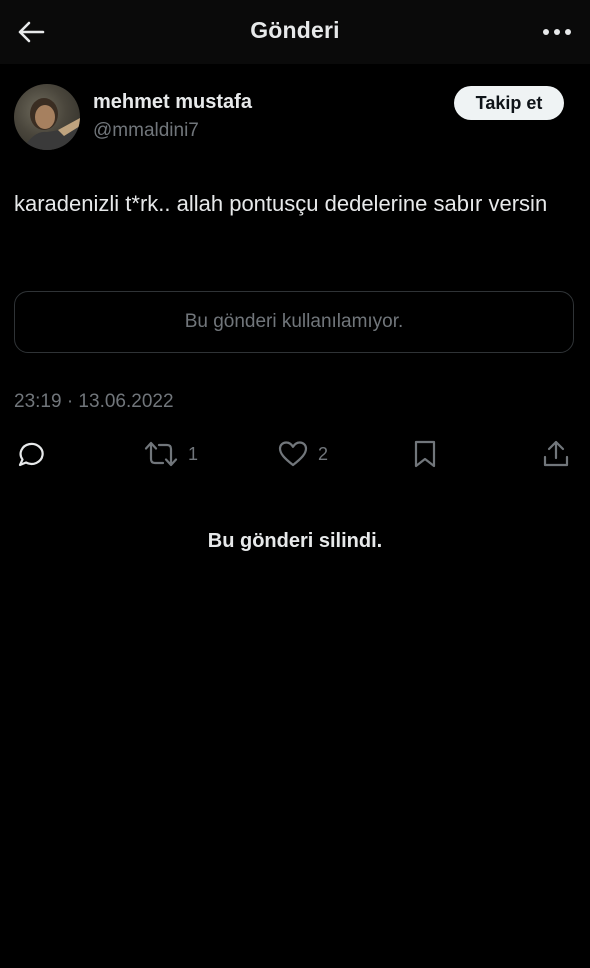  I want to click on reply-button, so click(29, 454).